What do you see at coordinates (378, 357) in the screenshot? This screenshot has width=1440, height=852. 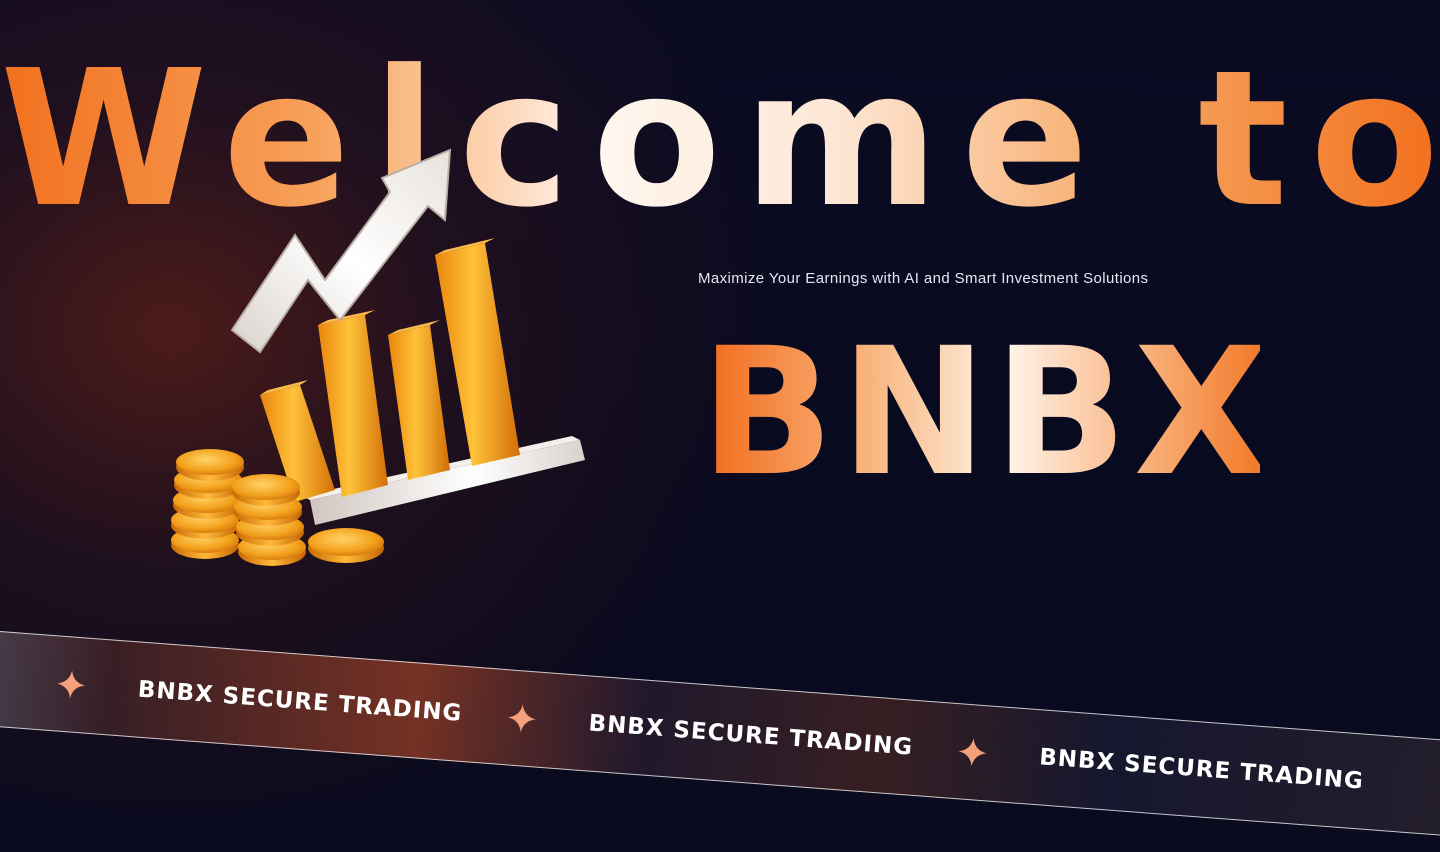 I see `growth-chart-with-coins-icon` at bounding box center [378, 357].